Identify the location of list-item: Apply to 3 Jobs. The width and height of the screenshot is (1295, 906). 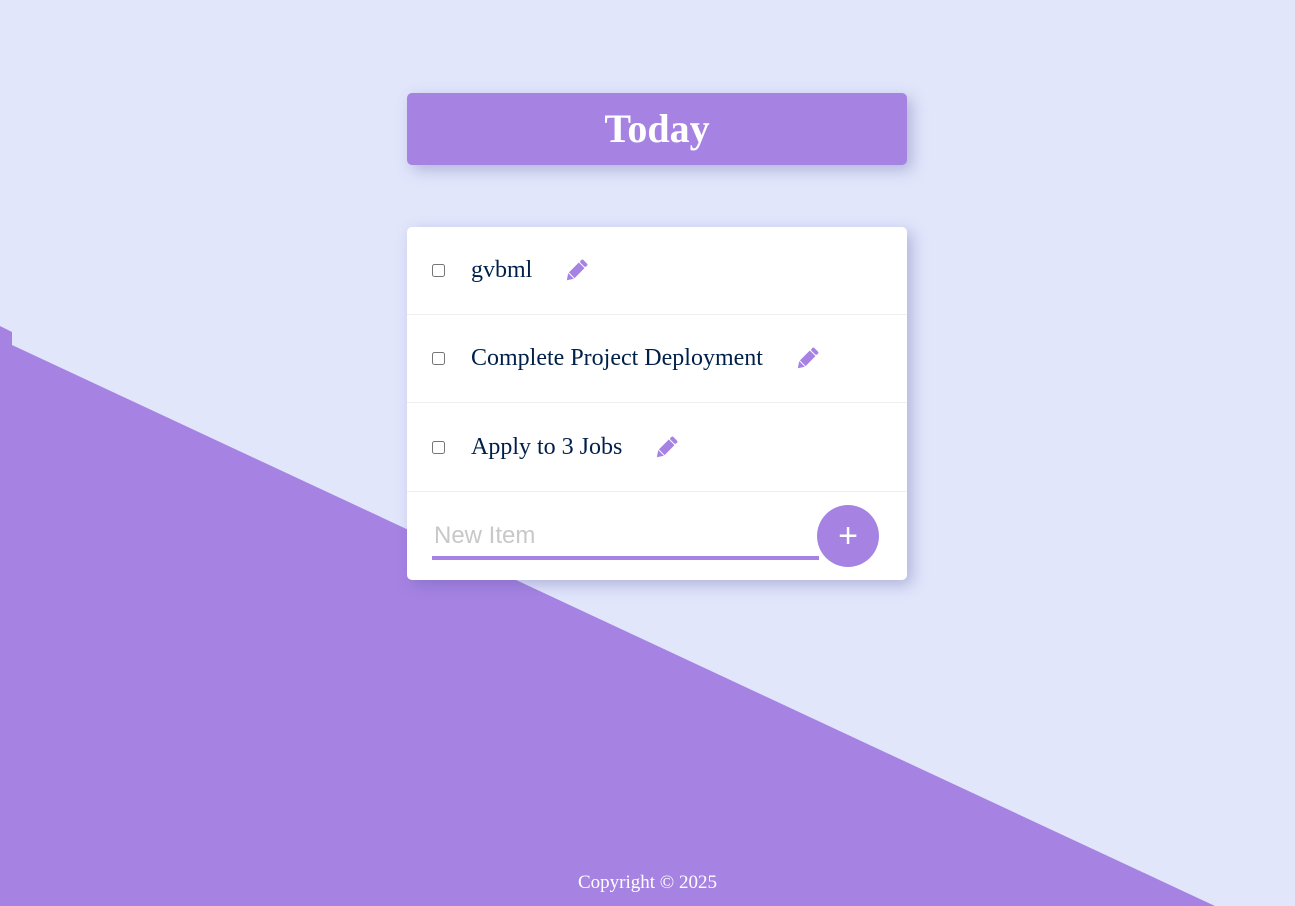
(657, 448).